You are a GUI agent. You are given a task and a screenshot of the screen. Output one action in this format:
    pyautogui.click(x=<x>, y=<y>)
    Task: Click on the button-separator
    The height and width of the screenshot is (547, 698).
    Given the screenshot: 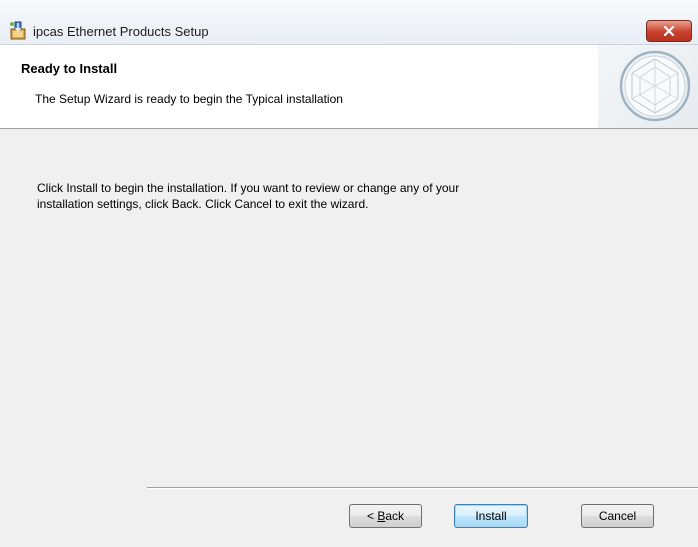 What is the action you would take?
    pyautogui.click(x=422, y=488)
    